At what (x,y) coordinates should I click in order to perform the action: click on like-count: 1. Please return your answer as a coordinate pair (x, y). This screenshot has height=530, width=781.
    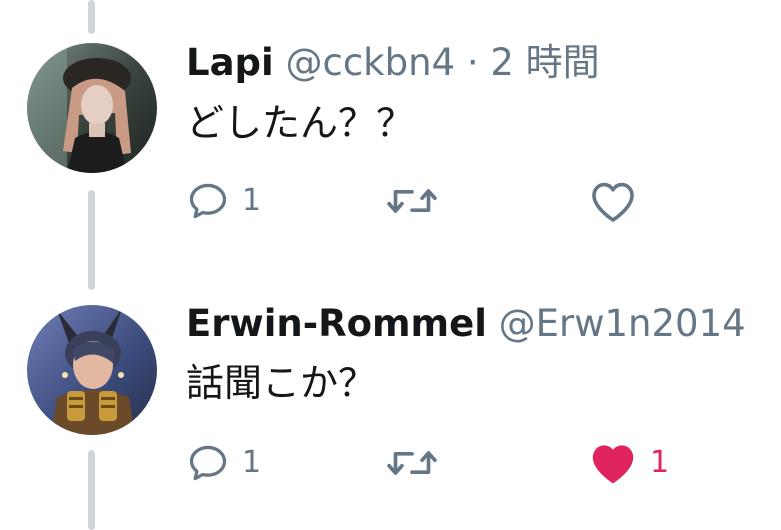
    Looking at the image, I should click on (660, 462).